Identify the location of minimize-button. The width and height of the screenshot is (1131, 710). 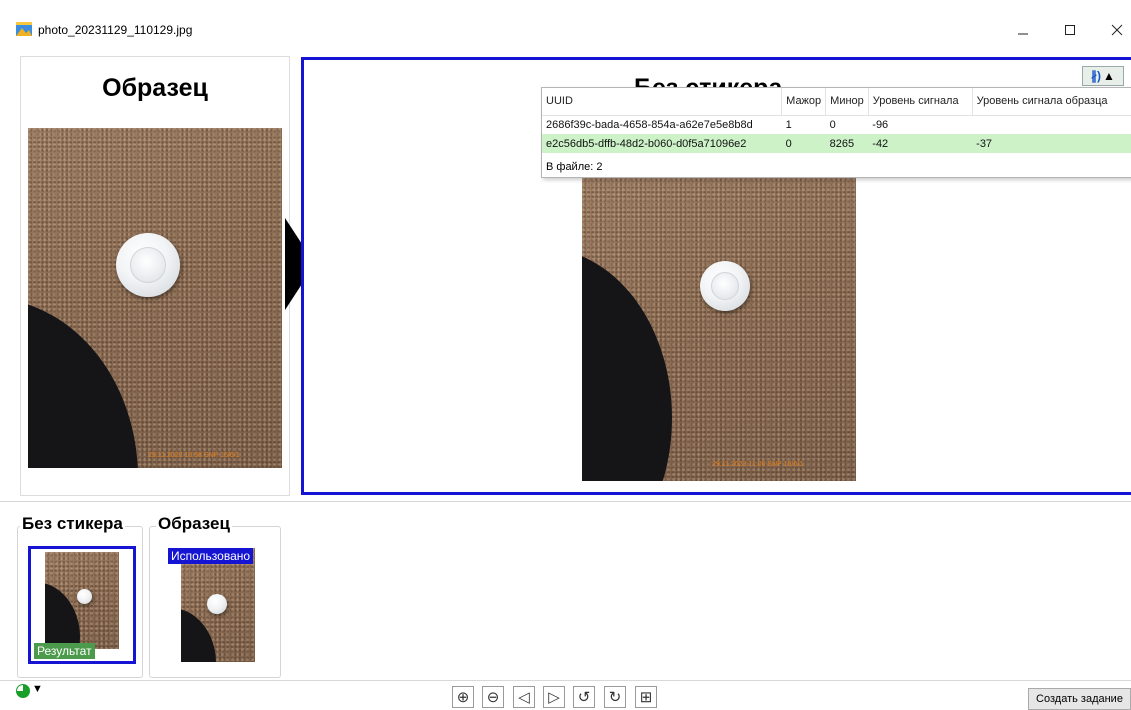
(1023, 30).